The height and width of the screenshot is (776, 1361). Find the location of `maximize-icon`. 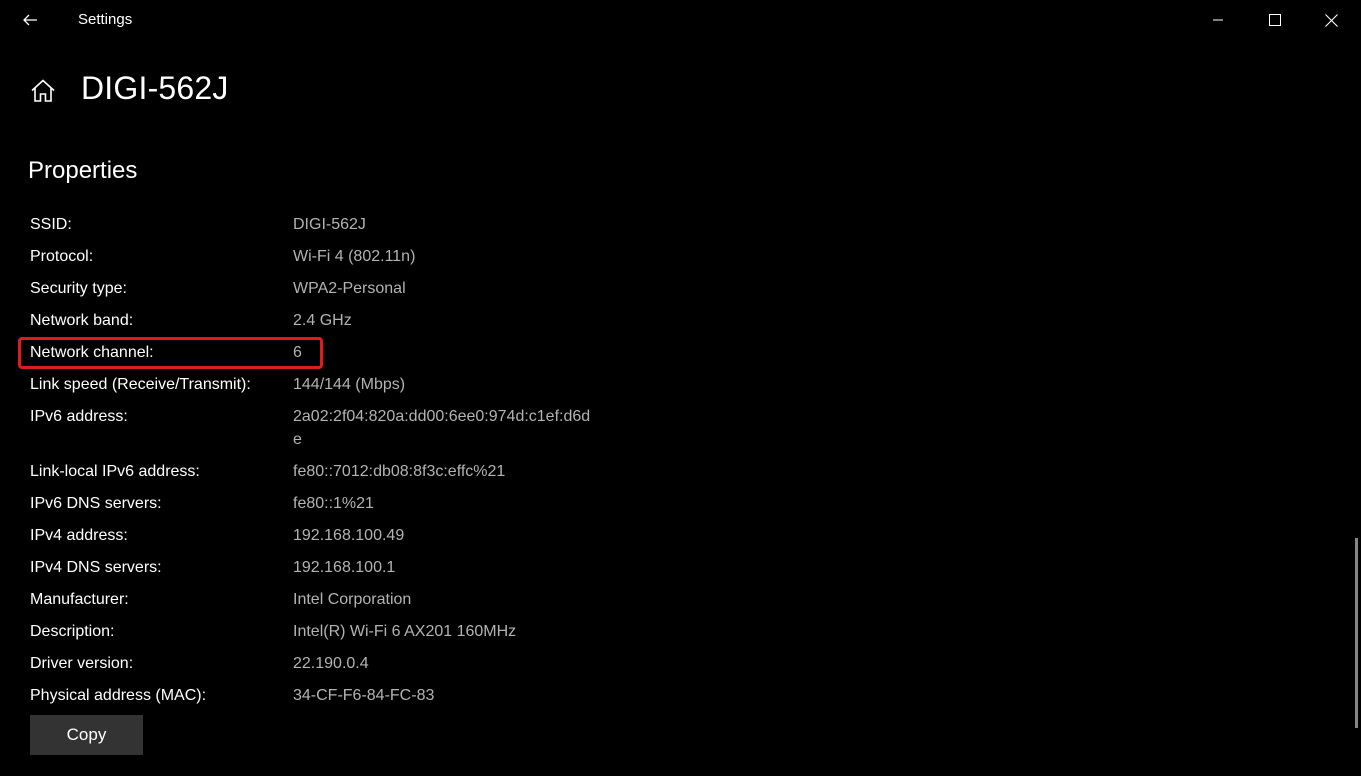

maximize-icon is located at coordinates (1274, 20).